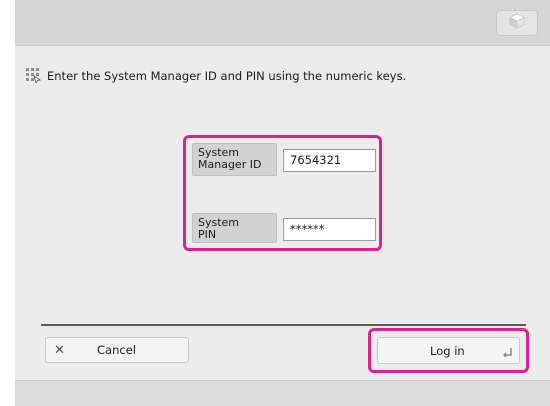 Image resolution: width=550 pixels, height=406 pixels. Describe the element at coordinates (329, 160) in the screenshot. I see `manager-id-field: 7654321` at that location.